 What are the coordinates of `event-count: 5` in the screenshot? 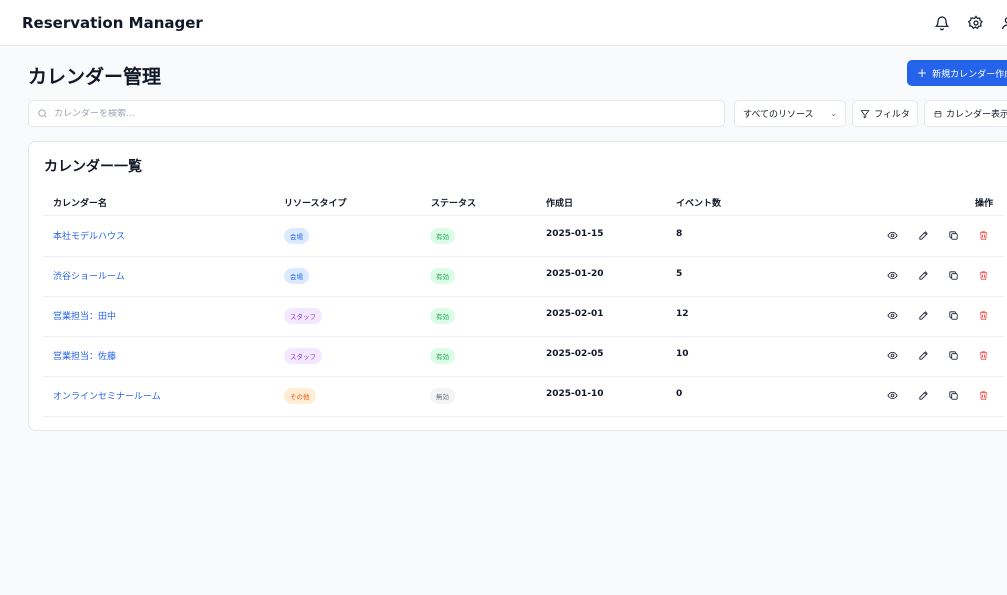 It's located at (679, 274).